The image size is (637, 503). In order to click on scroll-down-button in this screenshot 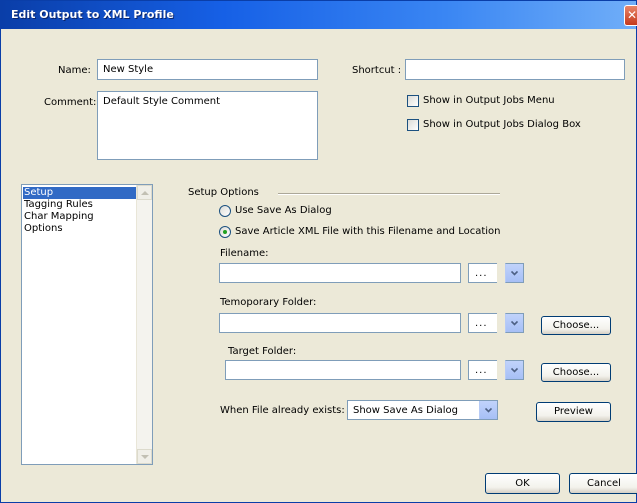, I will do `click(144, 456)`.